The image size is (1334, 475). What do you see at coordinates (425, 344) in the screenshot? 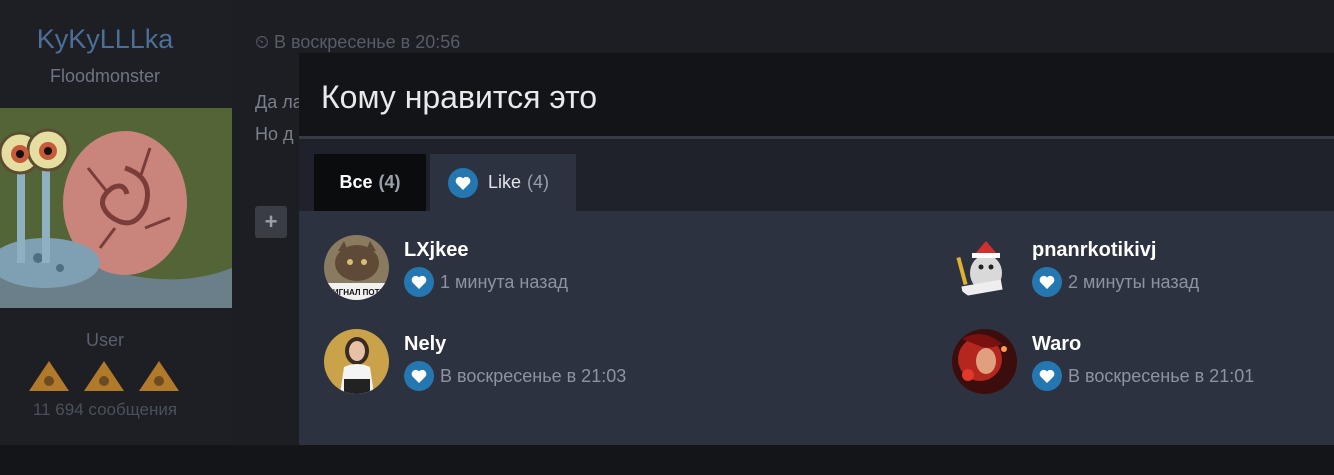
I see `reaction-username: Nely` at bounding box center [425, 344].